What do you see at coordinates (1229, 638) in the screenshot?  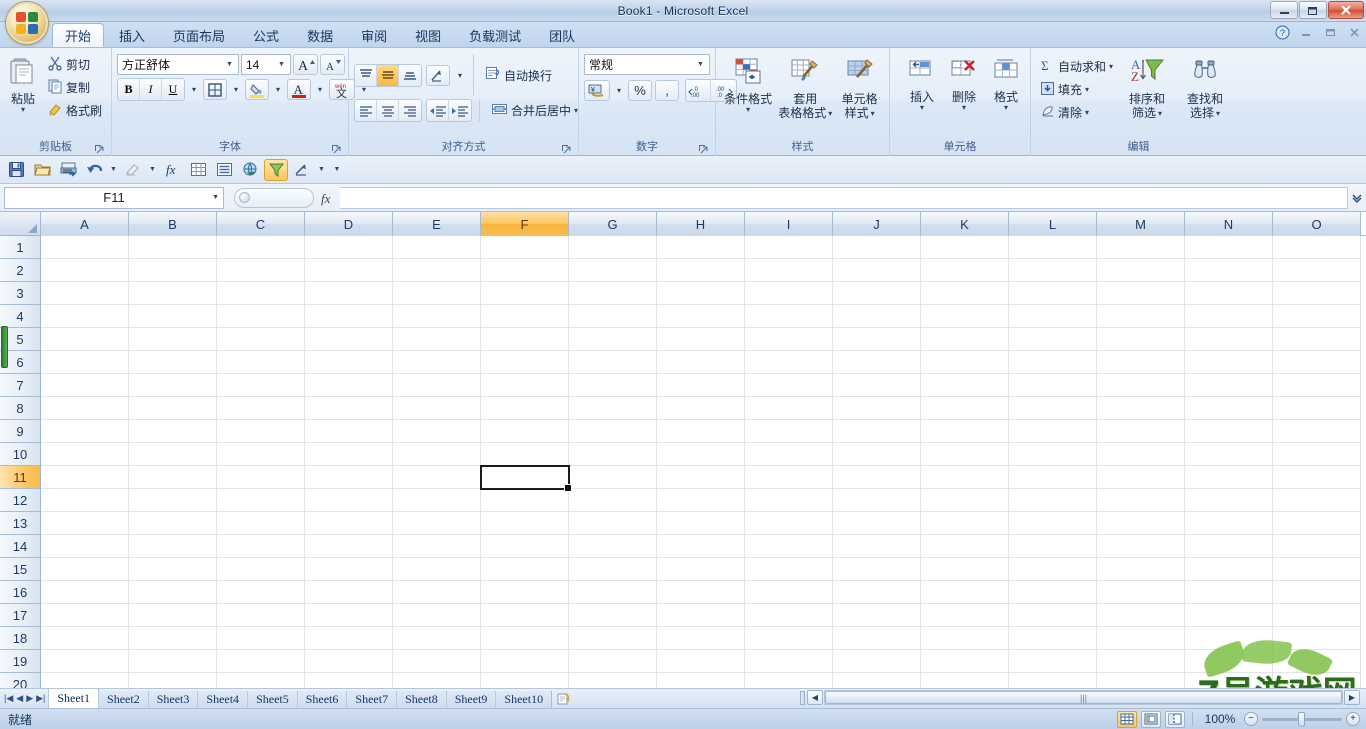 I see `cell-N18` at bounding box center [1229, 638].